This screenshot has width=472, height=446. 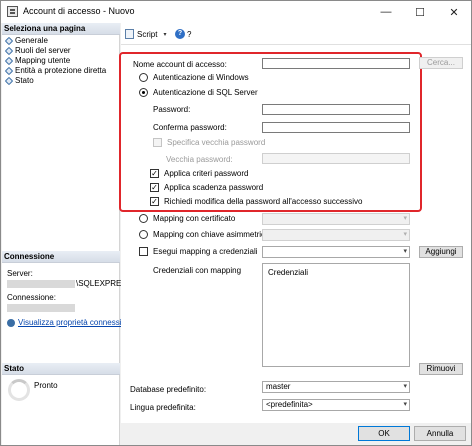 I want to click on script-button: Script ▾, so click(x=145, y=34).